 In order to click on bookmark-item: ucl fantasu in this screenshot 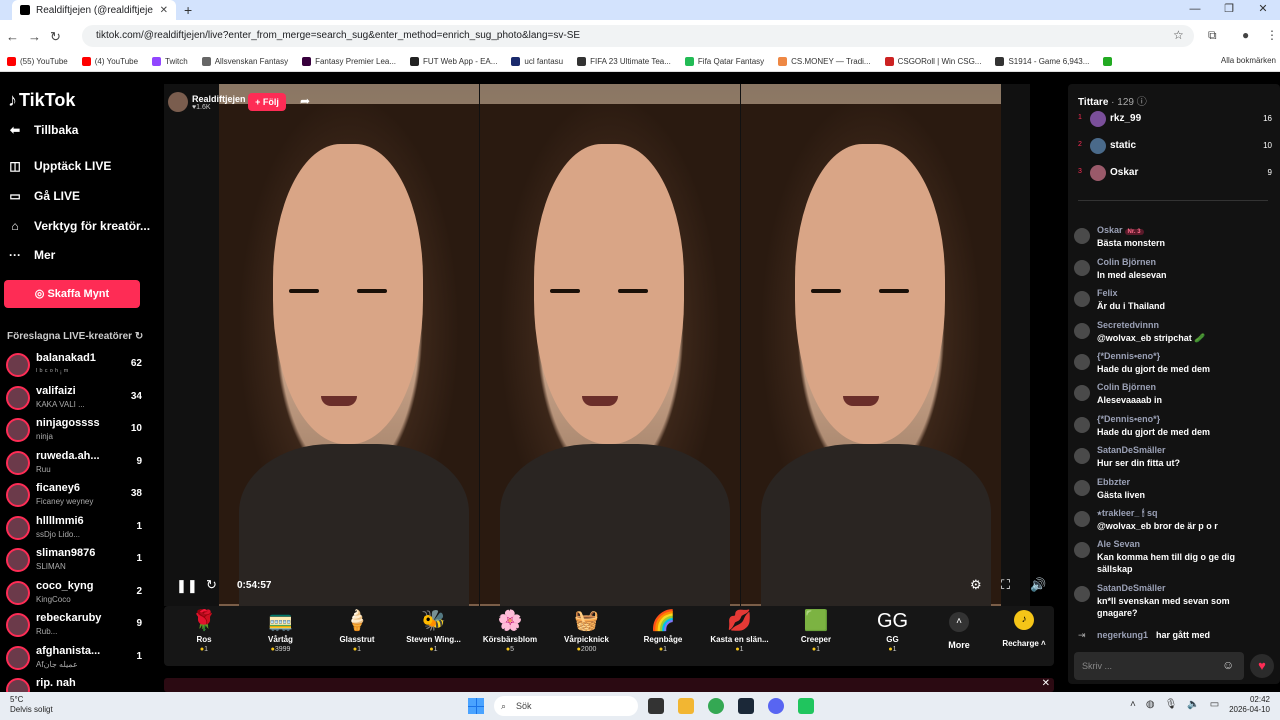, I will do `click(537, 61)`.